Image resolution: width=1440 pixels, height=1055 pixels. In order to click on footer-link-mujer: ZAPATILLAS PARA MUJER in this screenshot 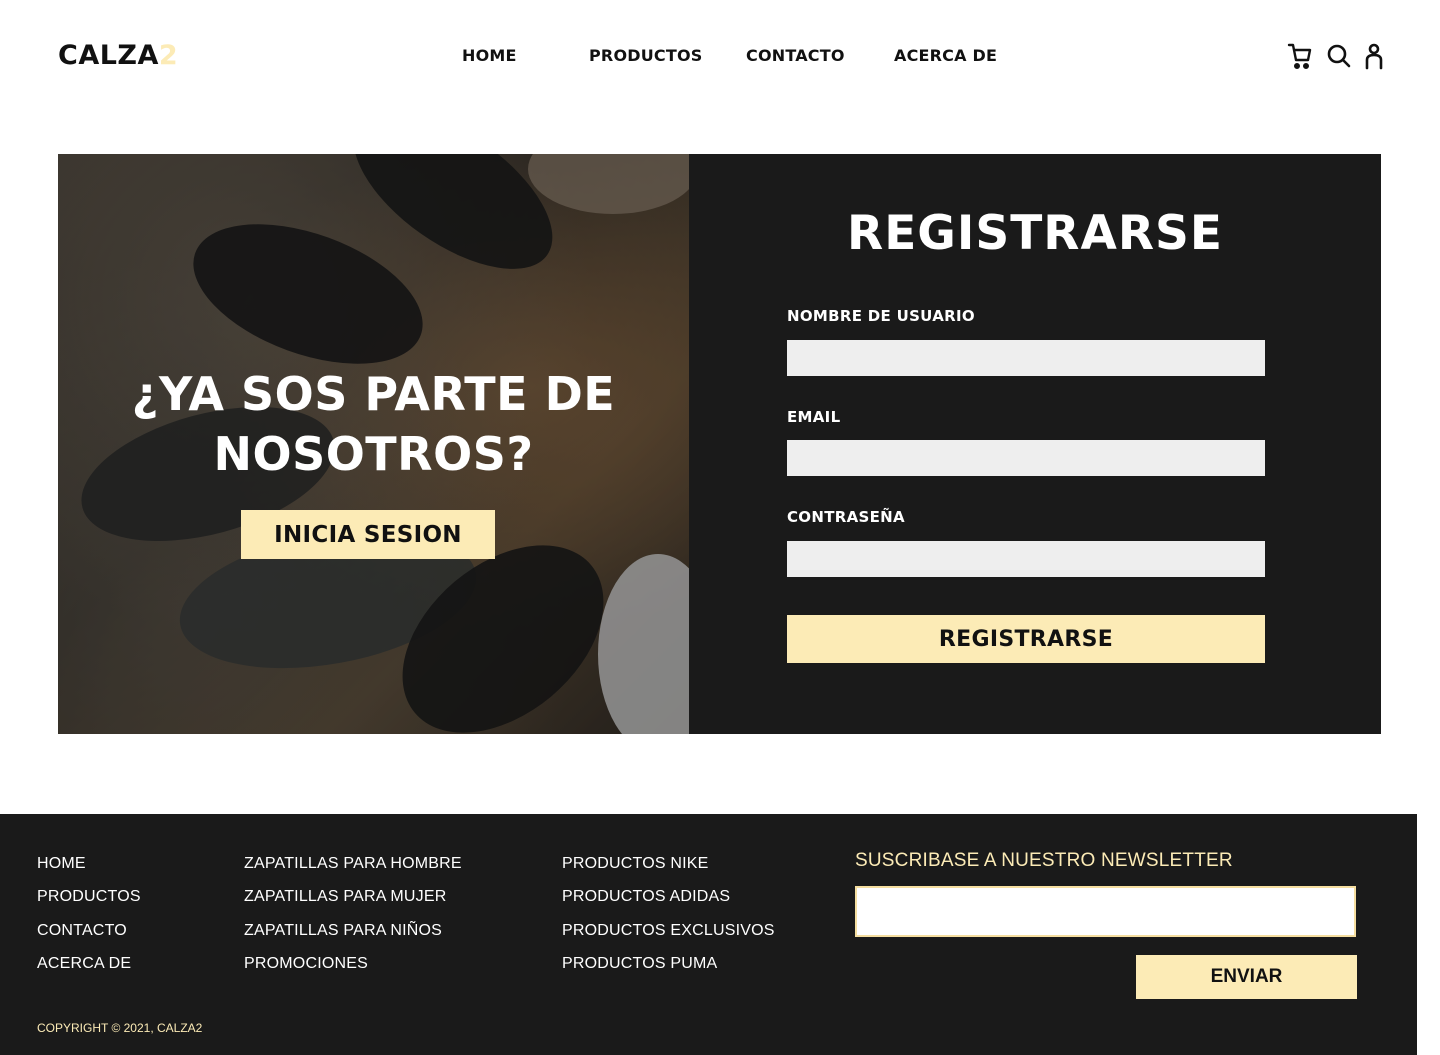, I will do `click(345, 897)`.